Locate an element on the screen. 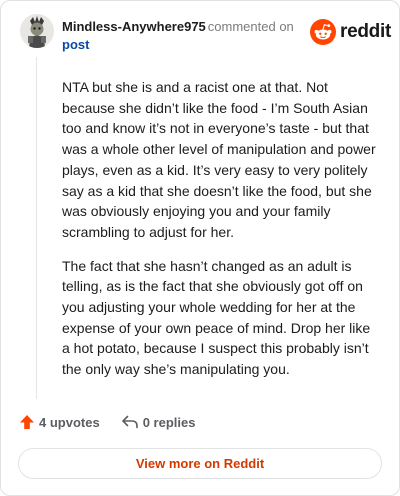 This screenshot has width=400, height=496. reply-count: 0 replies is located at coordinates (169, 422).